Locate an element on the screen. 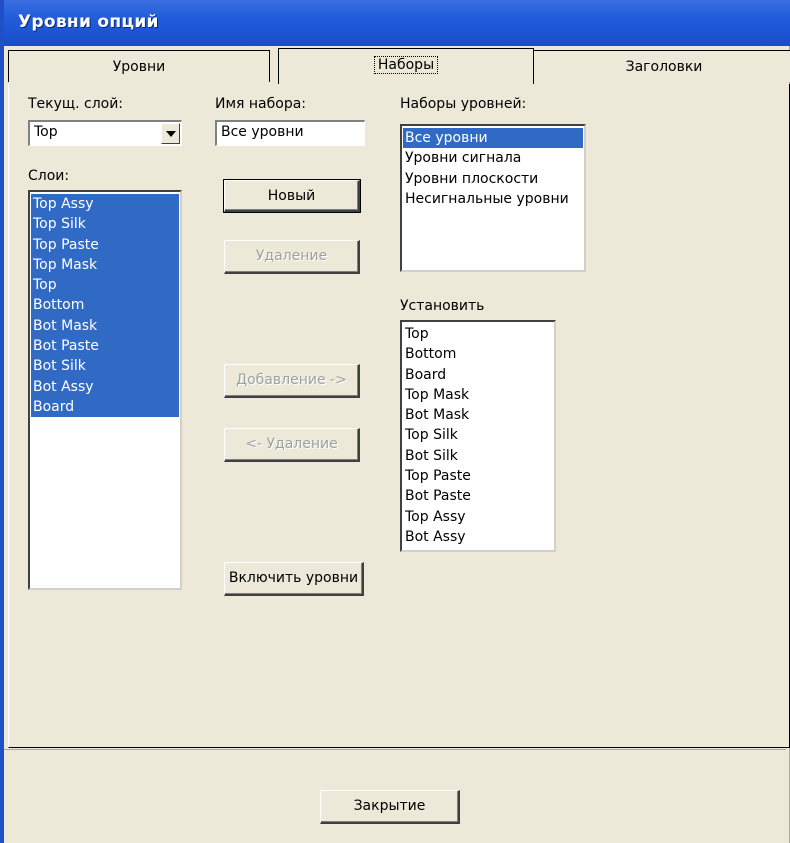  chevron-down-icon is located at coordinates (170, 133).